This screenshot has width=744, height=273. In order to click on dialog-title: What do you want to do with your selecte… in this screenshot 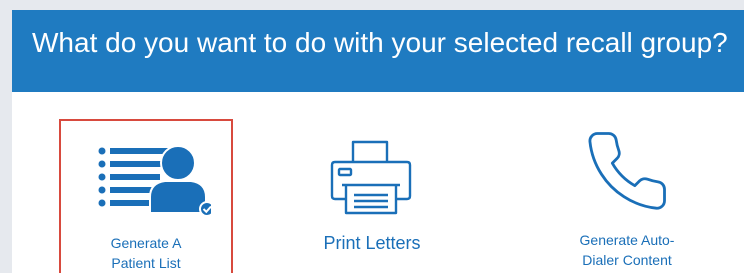, I will do `click(380, 42)`.